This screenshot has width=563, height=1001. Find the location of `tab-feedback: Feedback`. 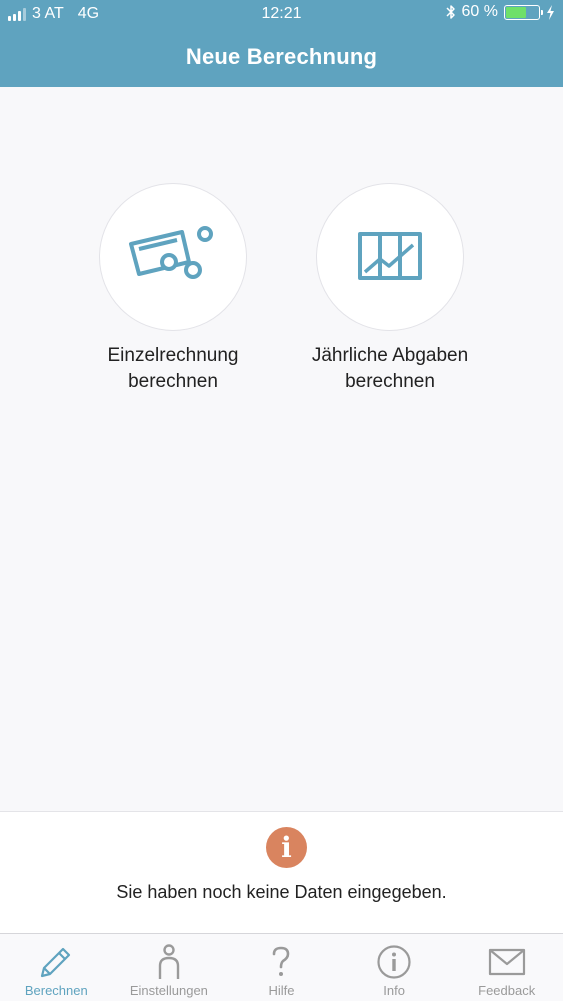

tab-feedback: Feedback is located at coordinates (506, 967).